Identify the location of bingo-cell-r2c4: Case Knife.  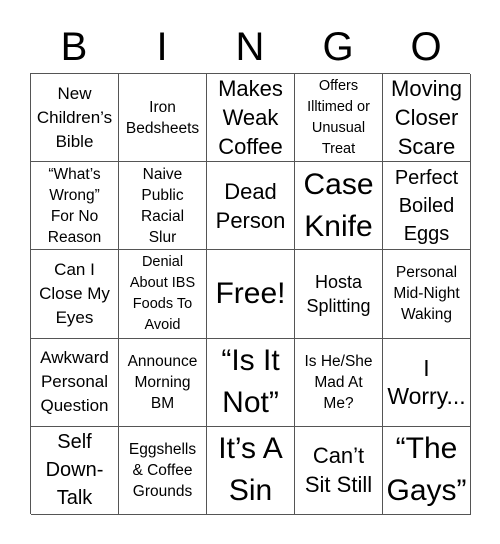
(339, 206).